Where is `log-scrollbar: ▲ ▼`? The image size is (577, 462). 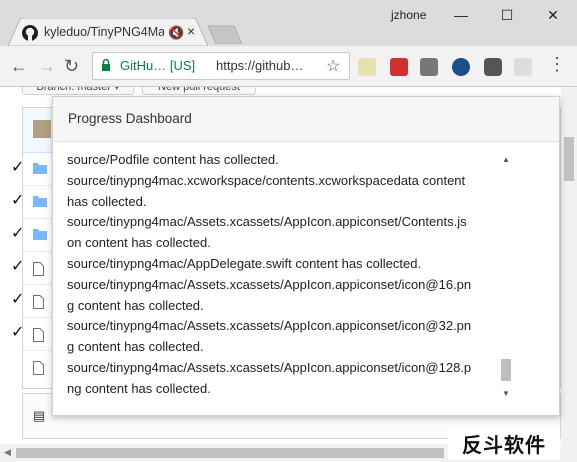
log-scrollbar: ▲ ▼ is located at coordinates (506, 277).